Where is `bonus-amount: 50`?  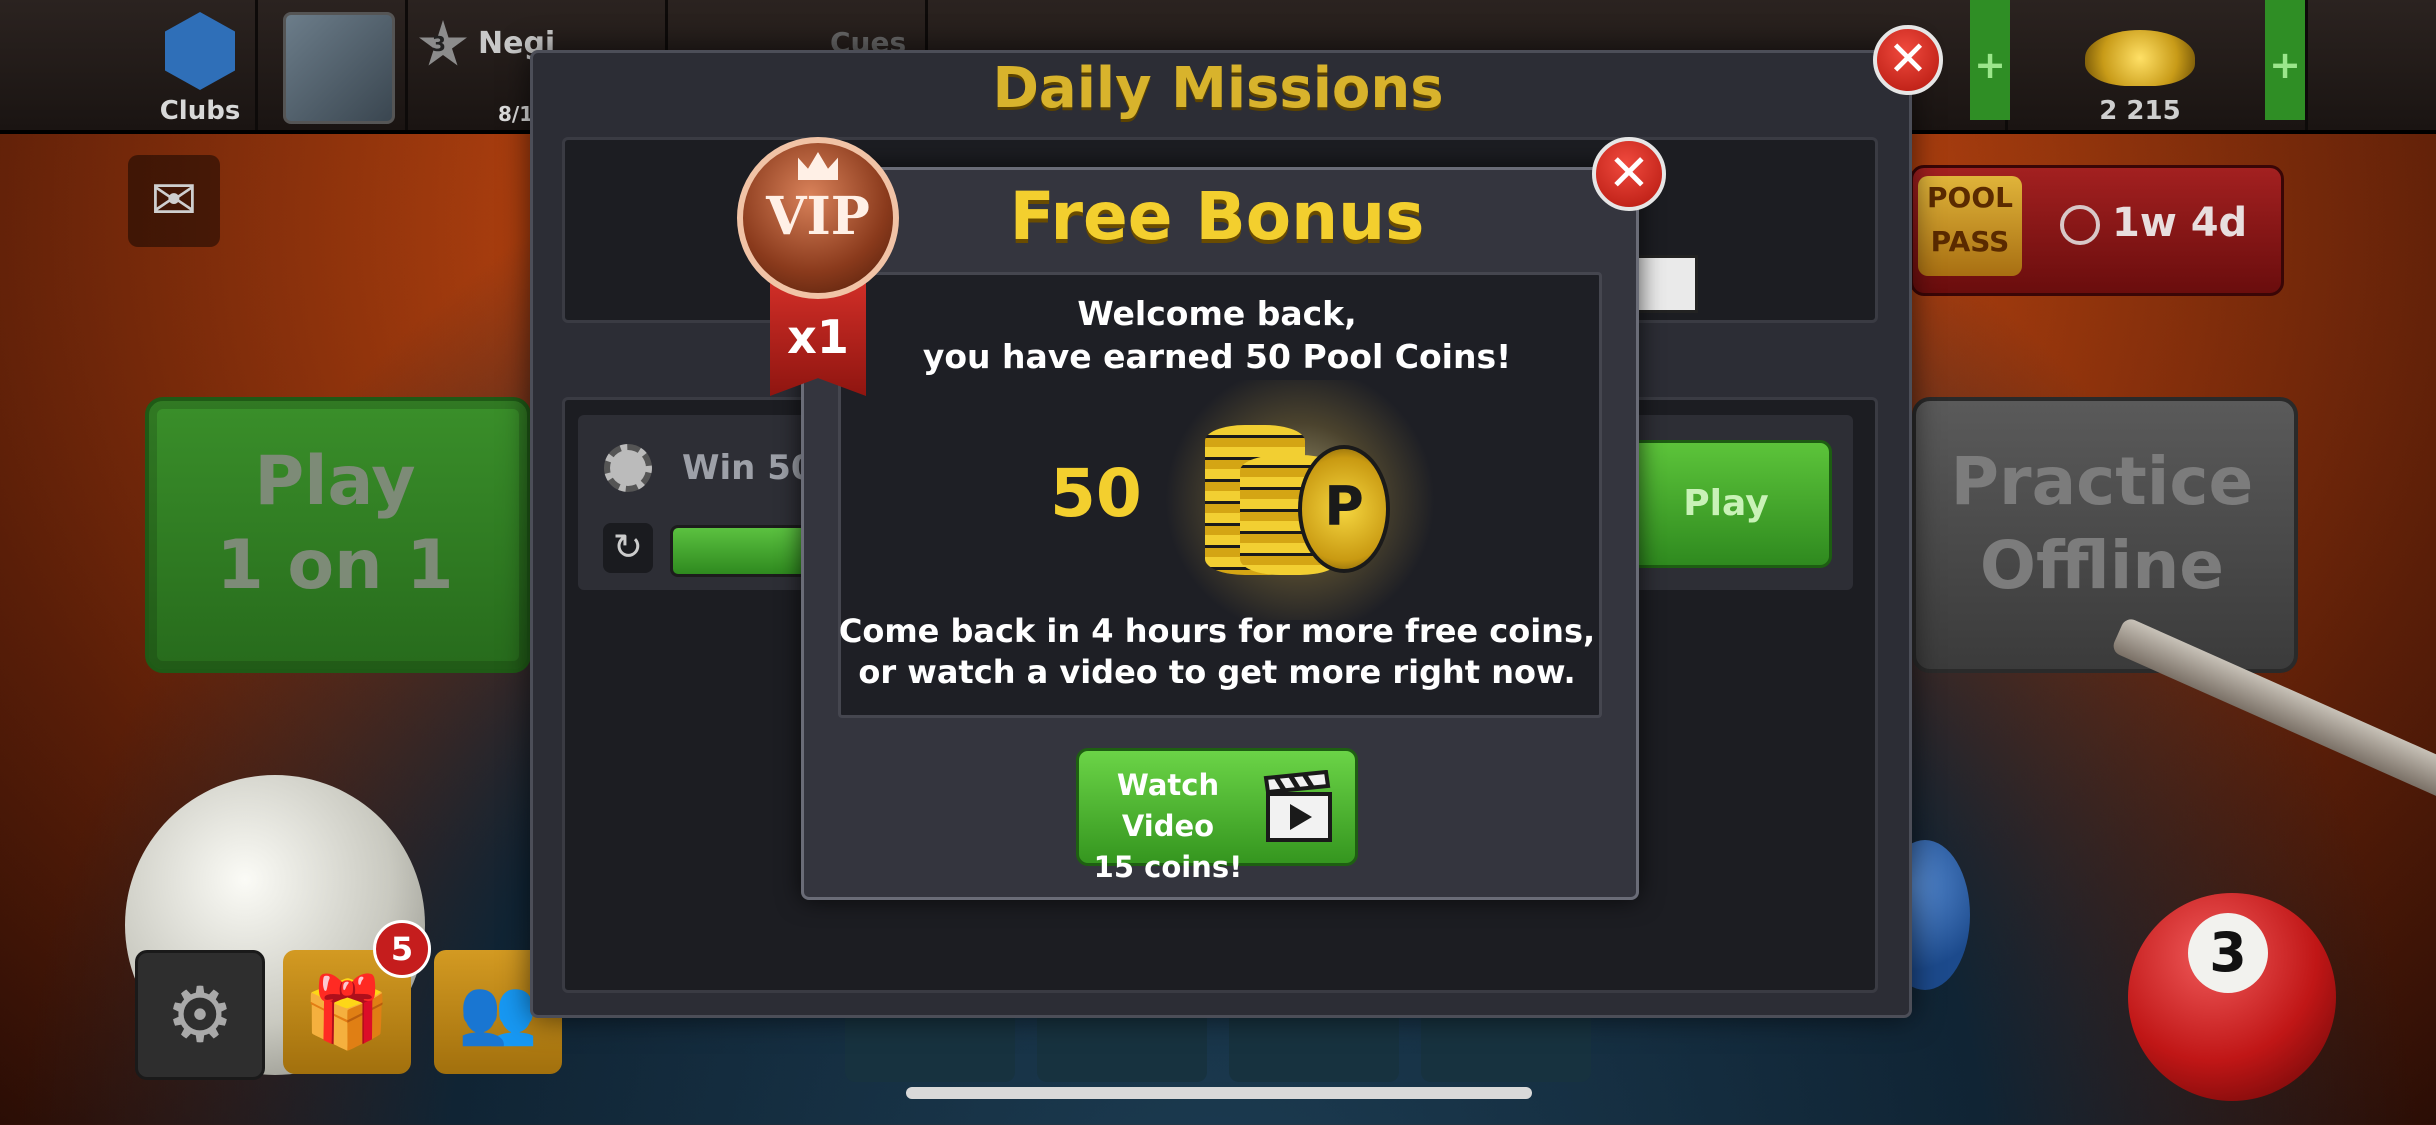
bonus-amount: 50 is located at coordinates (1096, 493).